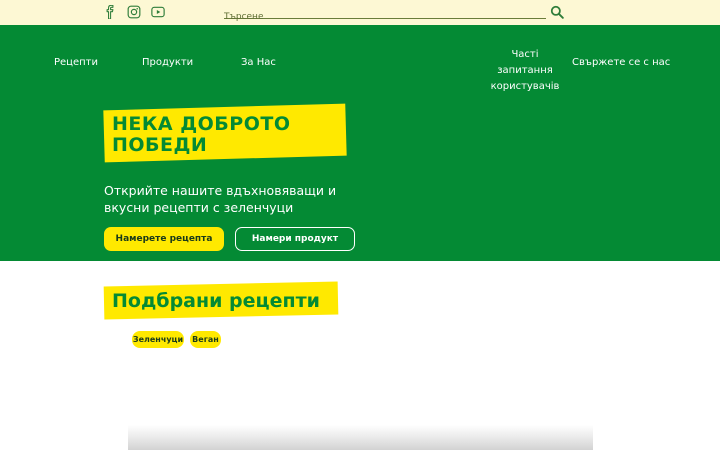 This screenshot has height=450, width=720. Describe the element at coordinates (164, 239) in the screenshot. I see `find-recipe-button: Намерете рецепта` at that location.